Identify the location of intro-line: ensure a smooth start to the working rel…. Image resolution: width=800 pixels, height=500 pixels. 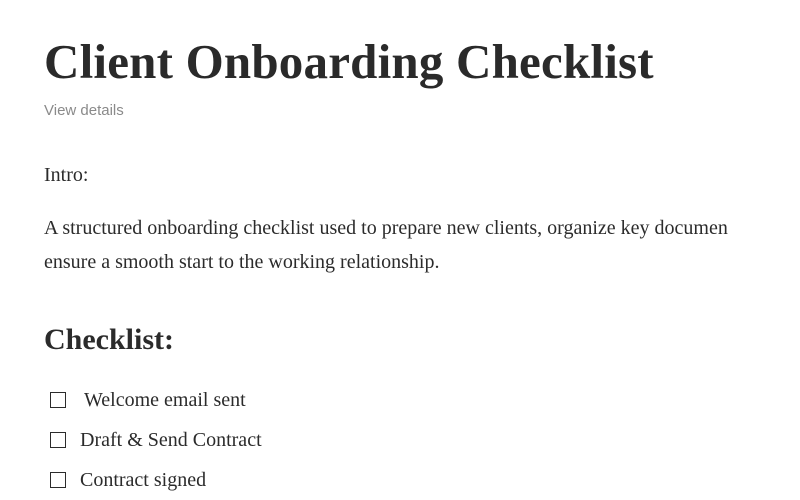
(242, 262).